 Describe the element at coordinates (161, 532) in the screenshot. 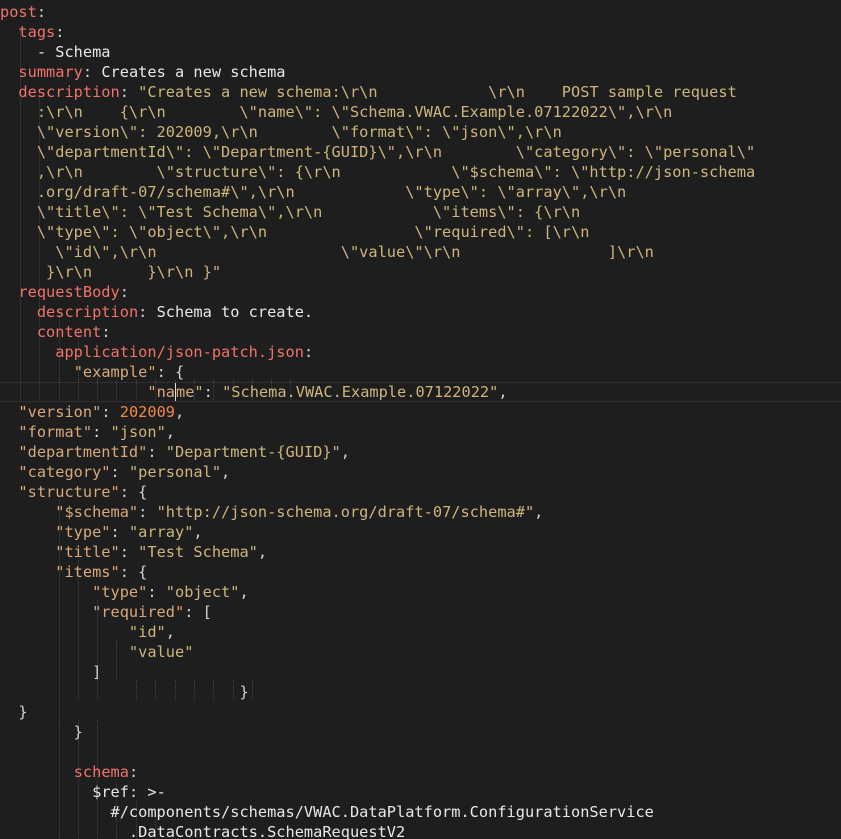

I see `code-token: "array"` at that location.